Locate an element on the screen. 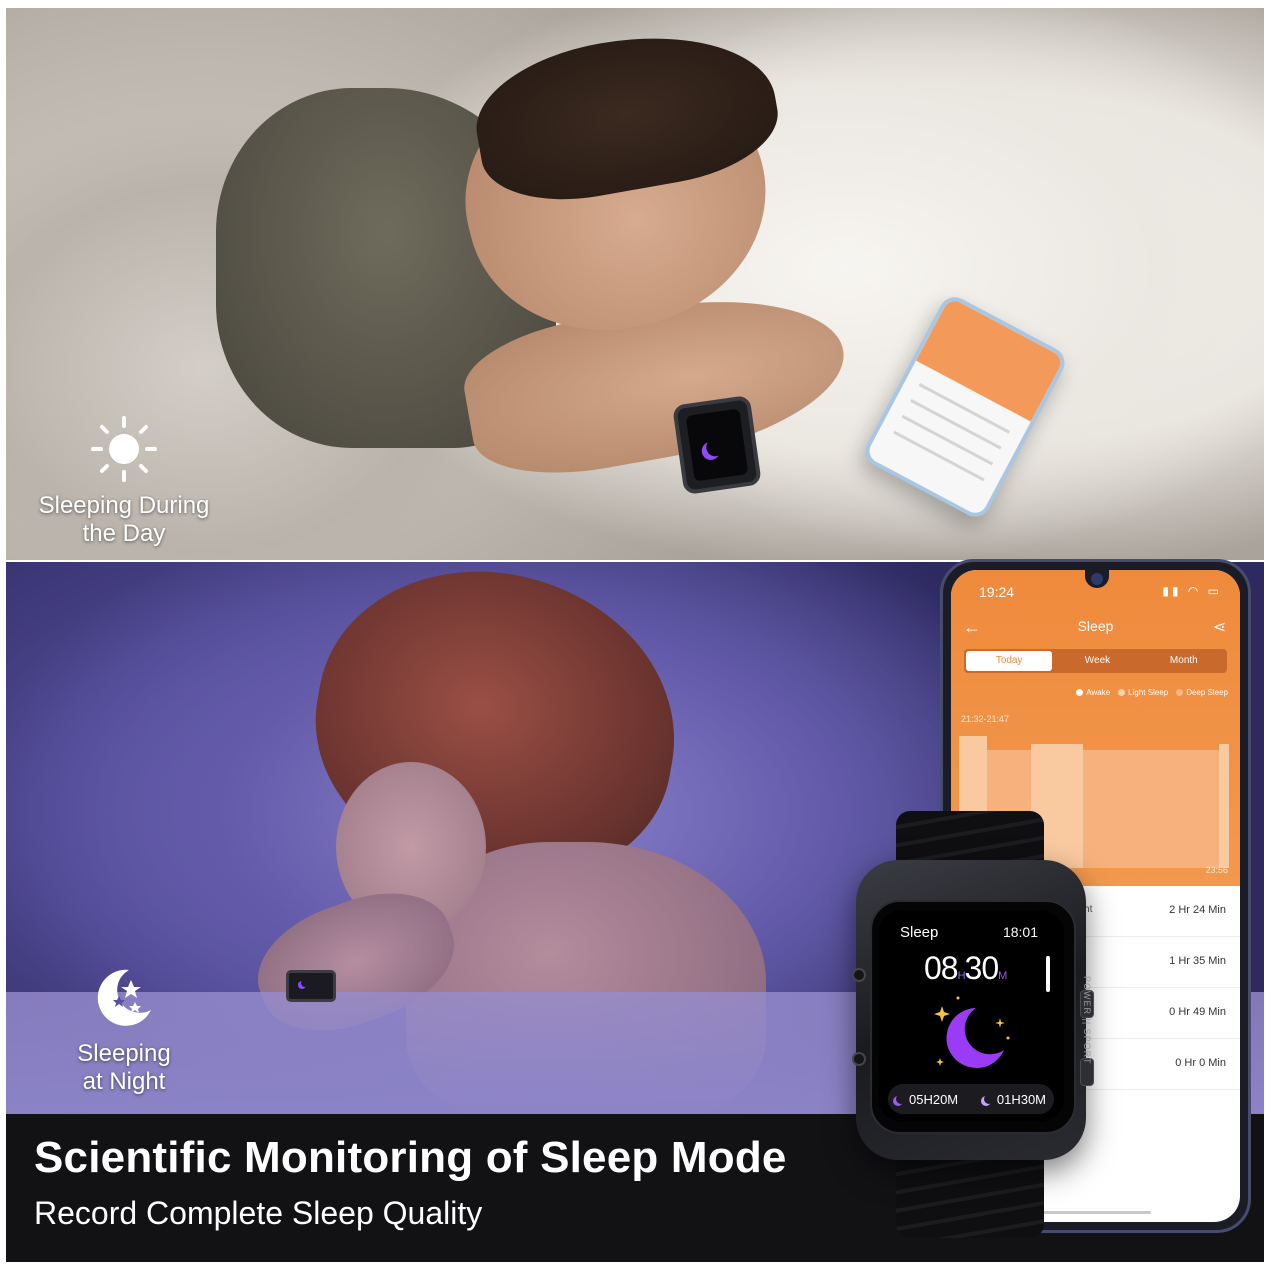 The image size is (1270, 1269). watch-screen: Sleep 18:01 08H30M 05H20M 01H30M is located at coordinates (971, 1016).